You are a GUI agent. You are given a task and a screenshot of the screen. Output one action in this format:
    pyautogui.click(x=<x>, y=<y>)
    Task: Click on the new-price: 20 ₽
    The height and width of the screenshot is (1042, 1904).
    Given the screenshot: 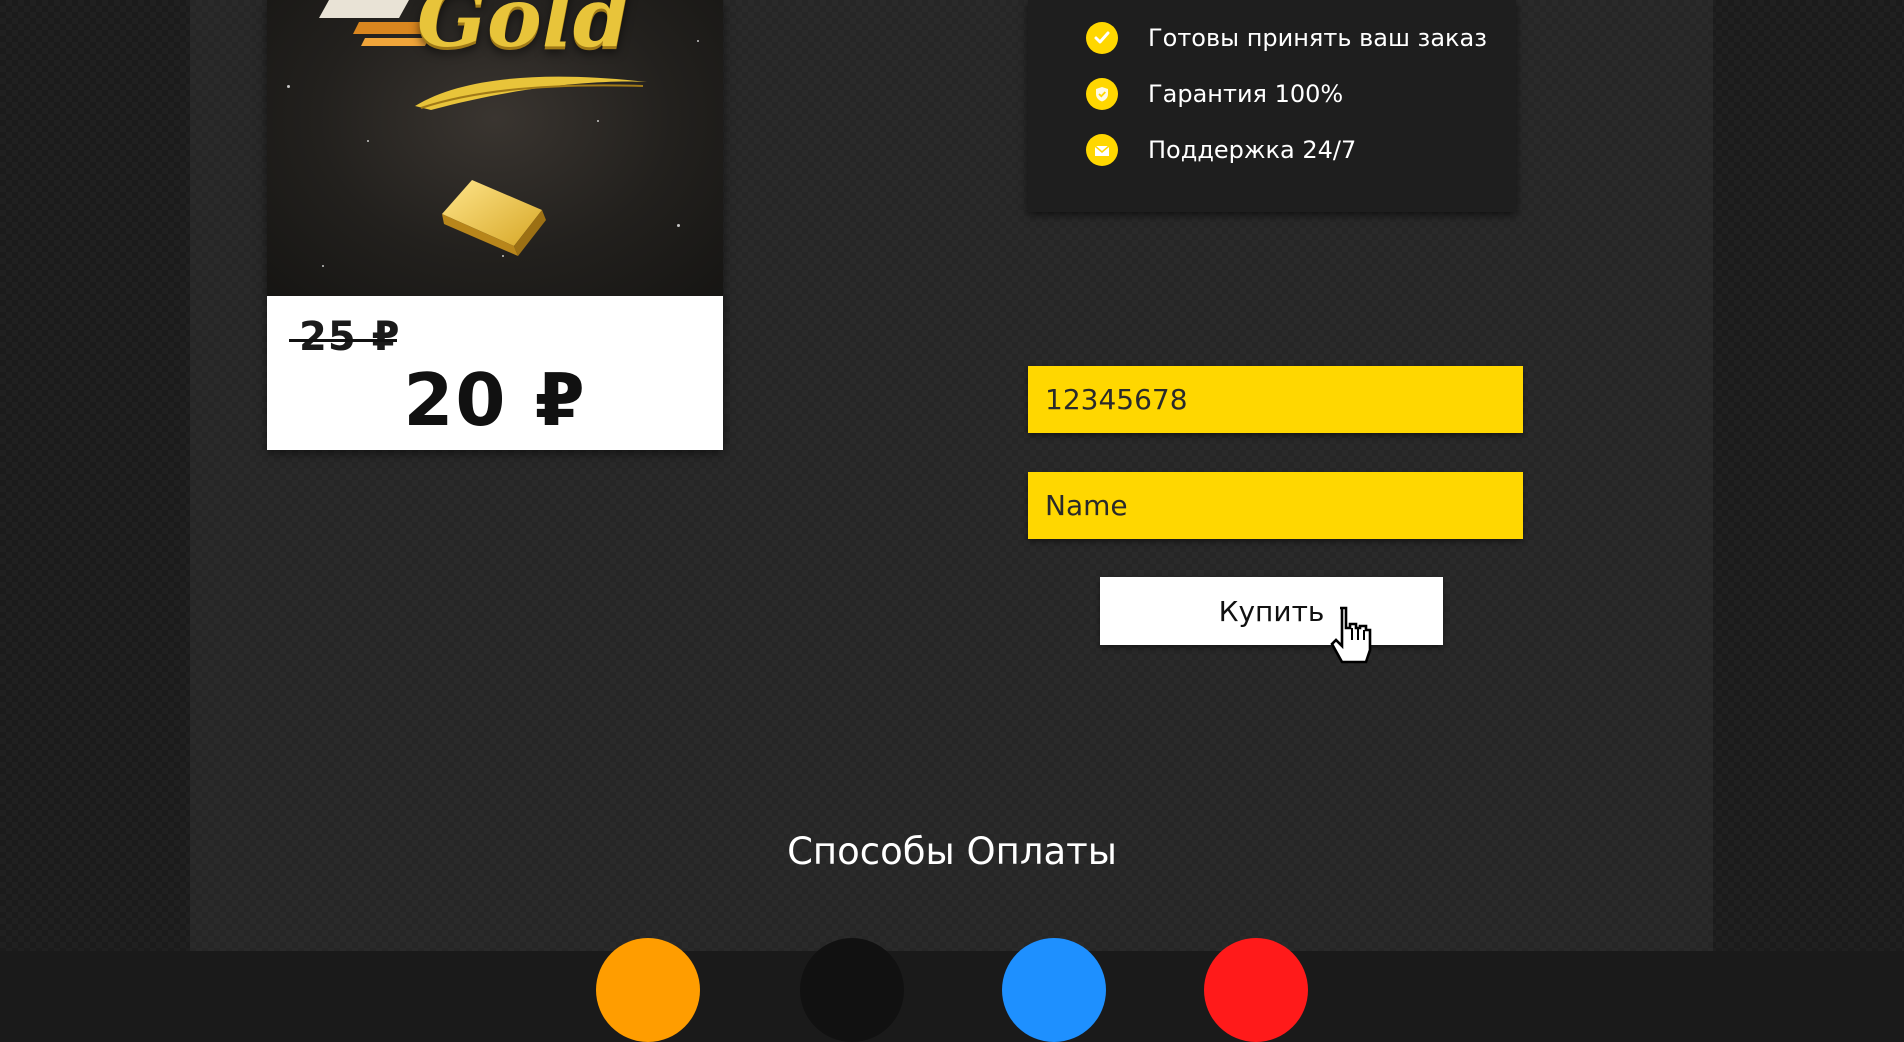 What is the action you would take?
    pyautogui.click(x=495, y=400)
    